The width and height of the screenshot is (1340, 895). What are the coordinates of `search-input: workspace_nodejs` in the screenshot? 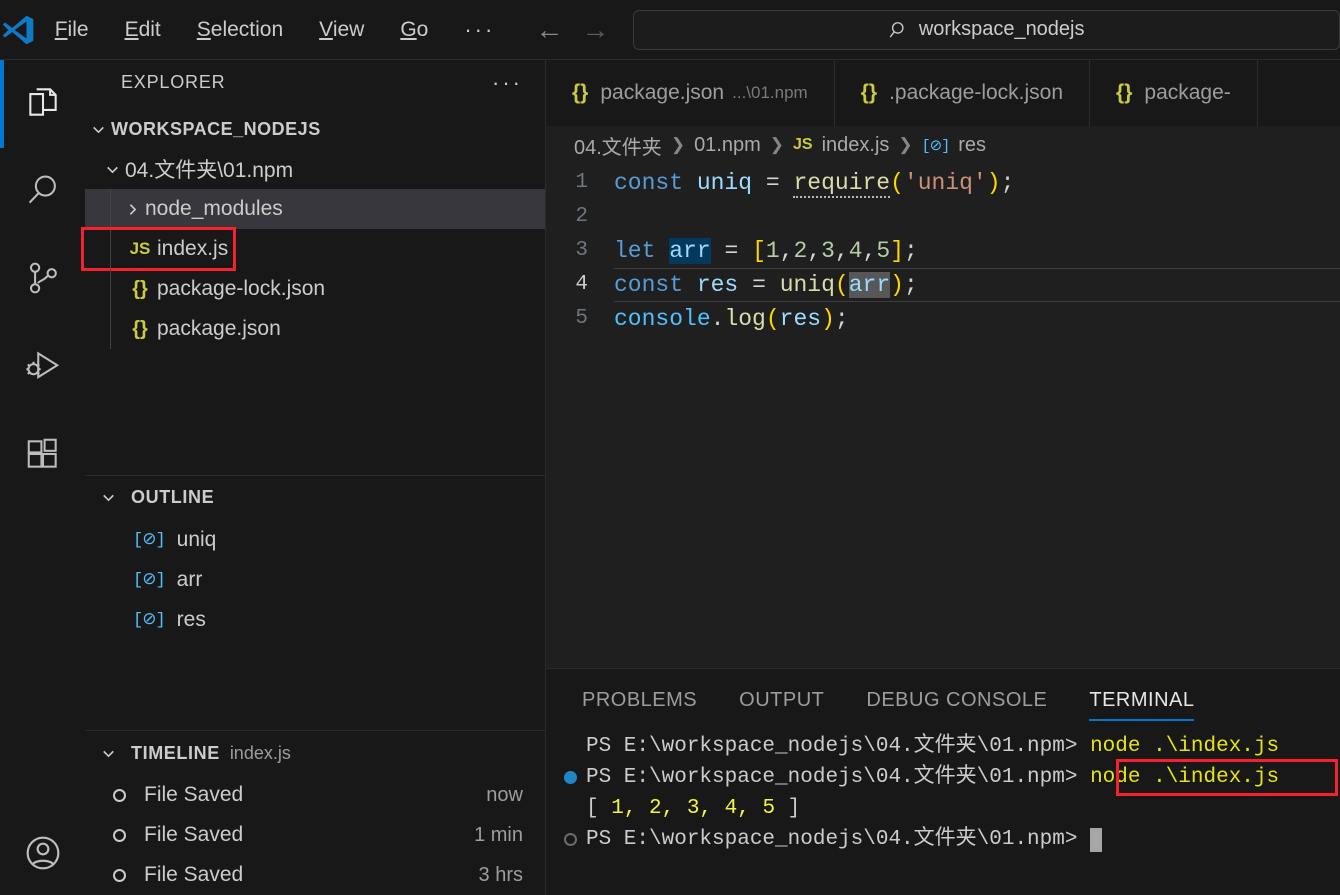 It's located at (986, 29).